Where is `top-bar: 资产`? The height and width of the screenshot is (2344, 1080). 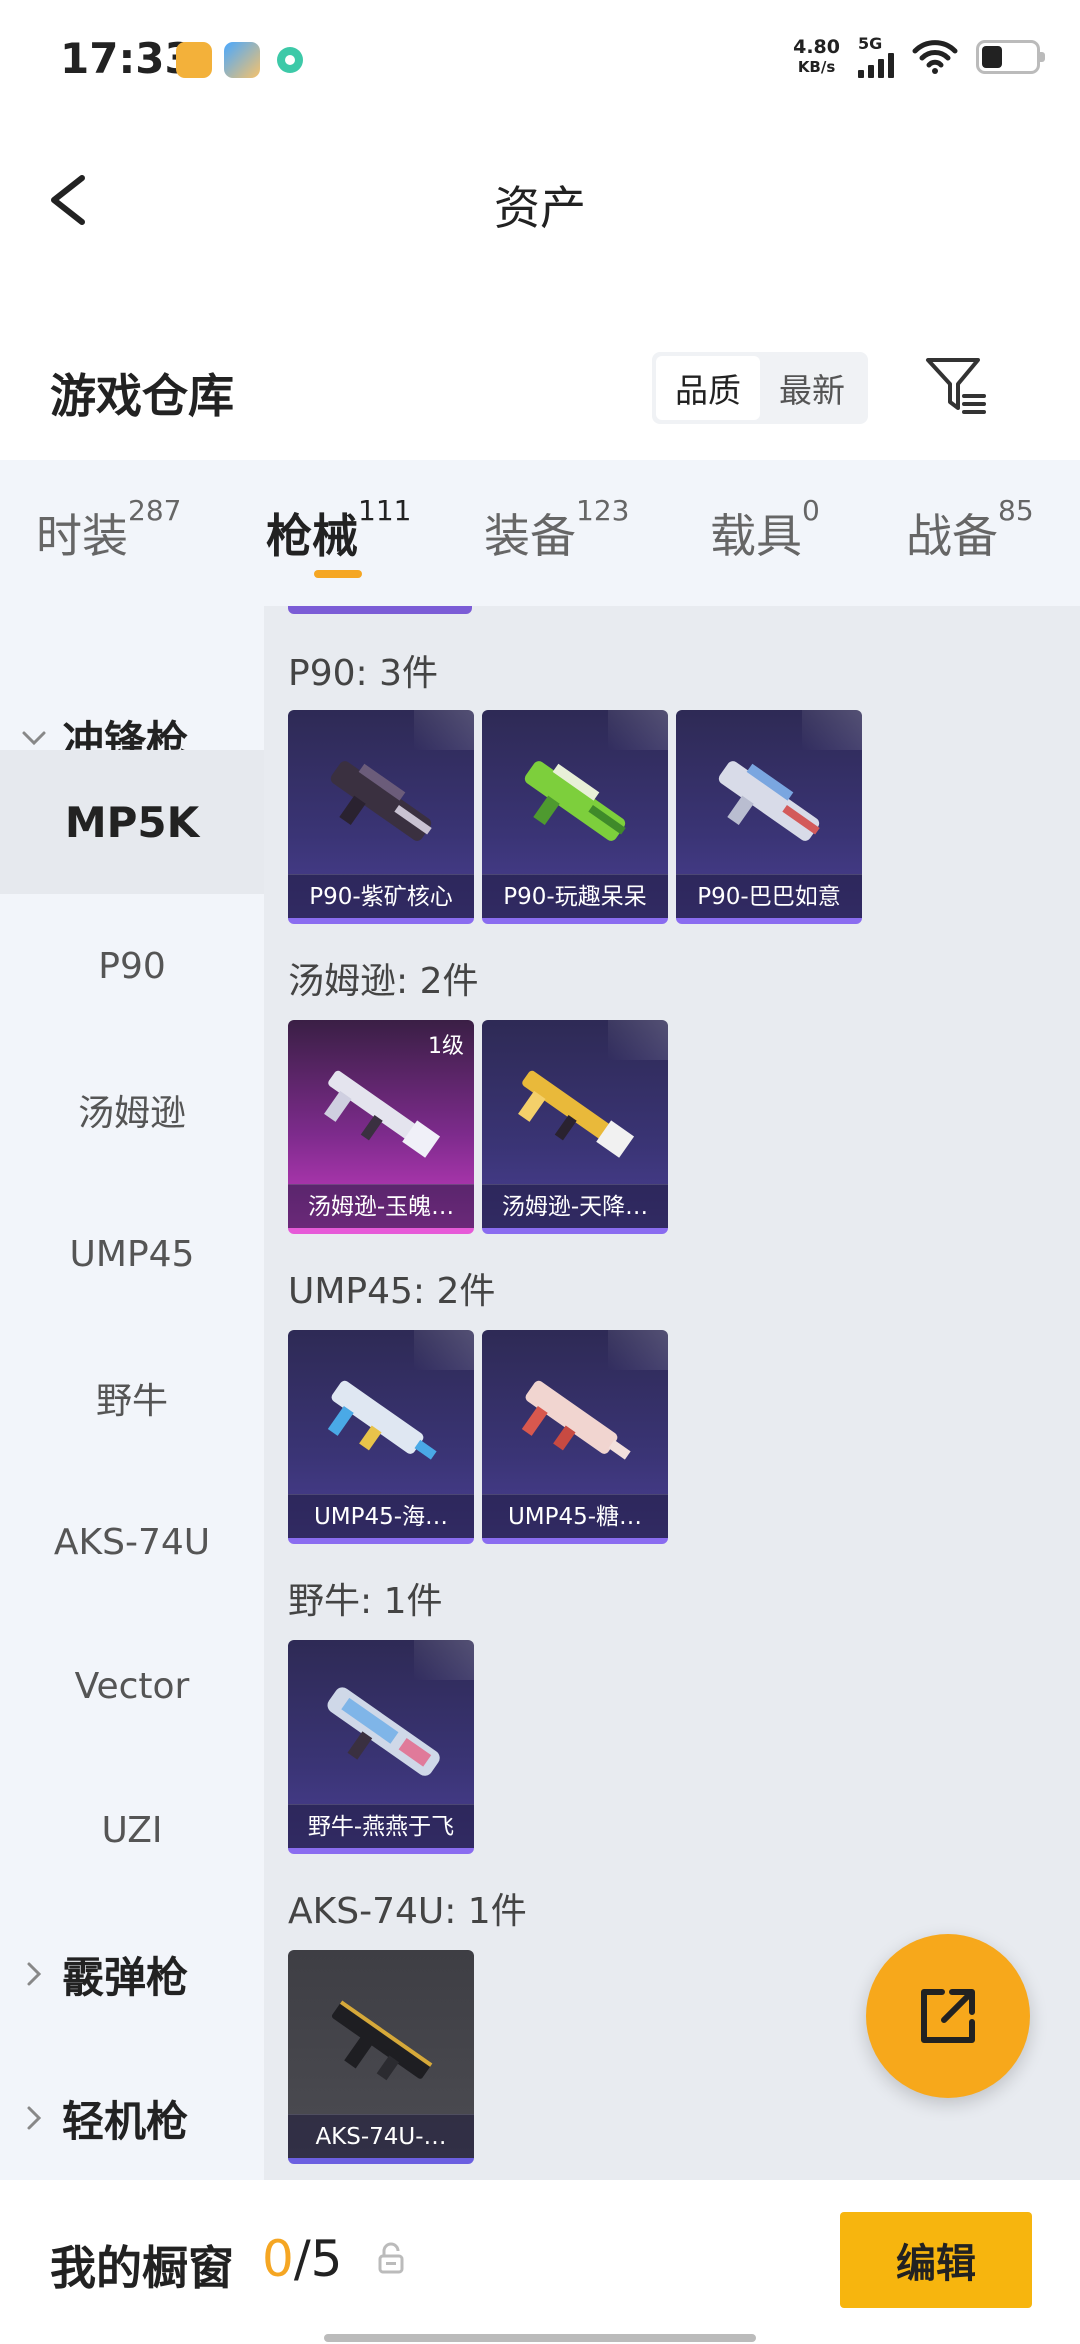 top-bar: 资产 is located at coordinates (540, 200).